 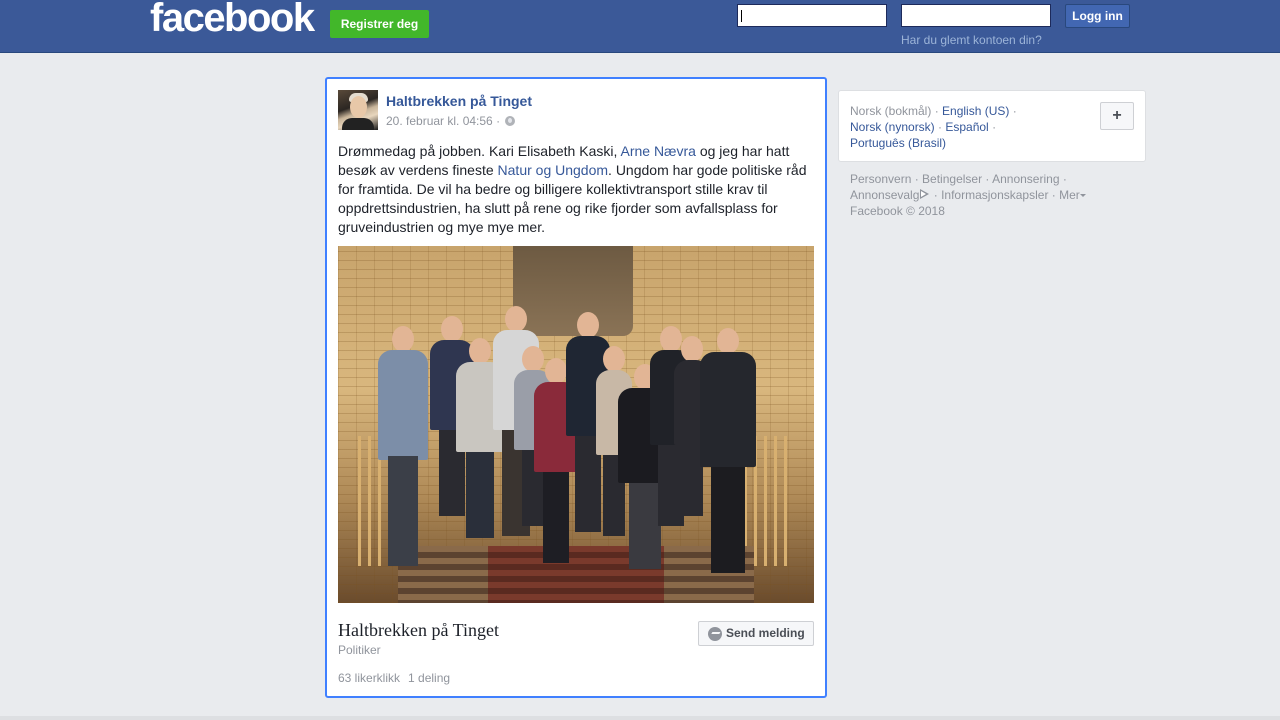 What do you see at coordinates (1097, 16) in the screenshot?
I see `login-button: Logg inn` at bounding box center [1097, 16].